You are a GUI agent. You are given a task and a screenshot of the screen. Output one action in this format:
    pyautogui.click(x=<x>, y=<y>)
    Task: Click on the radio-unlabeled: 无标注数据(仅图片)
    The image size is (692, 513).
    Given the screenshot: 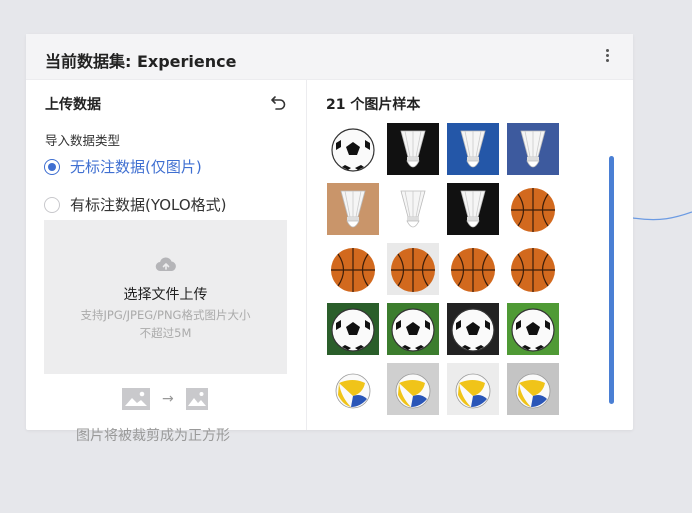 What is the action you would take?
    pyautogui.click(x=123, y=166)
    